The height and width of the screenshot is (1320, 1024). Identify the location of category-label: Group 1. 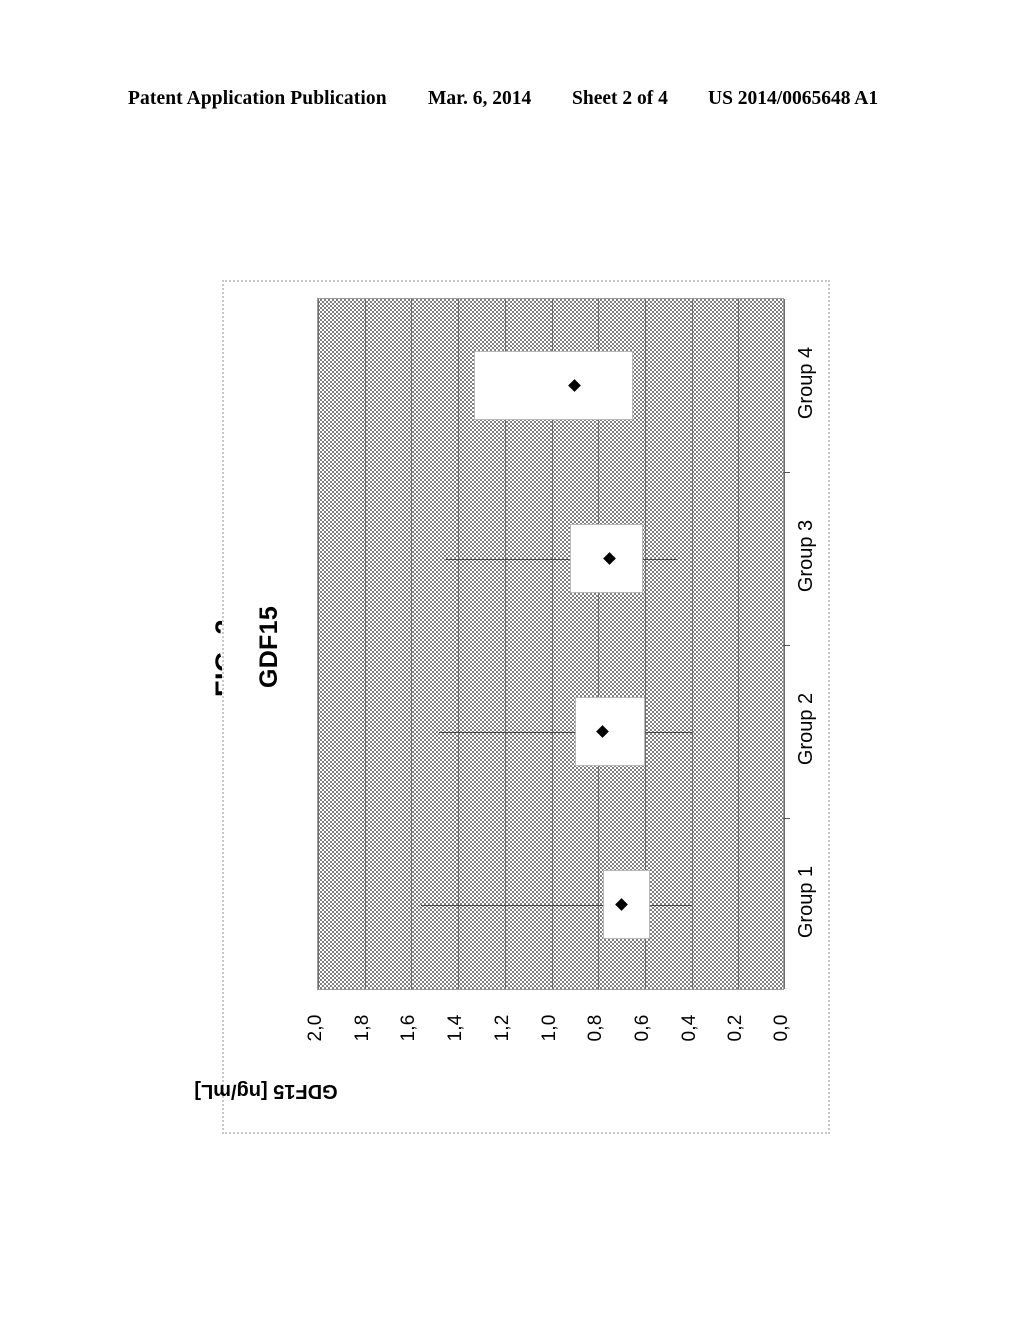
(806, 901).